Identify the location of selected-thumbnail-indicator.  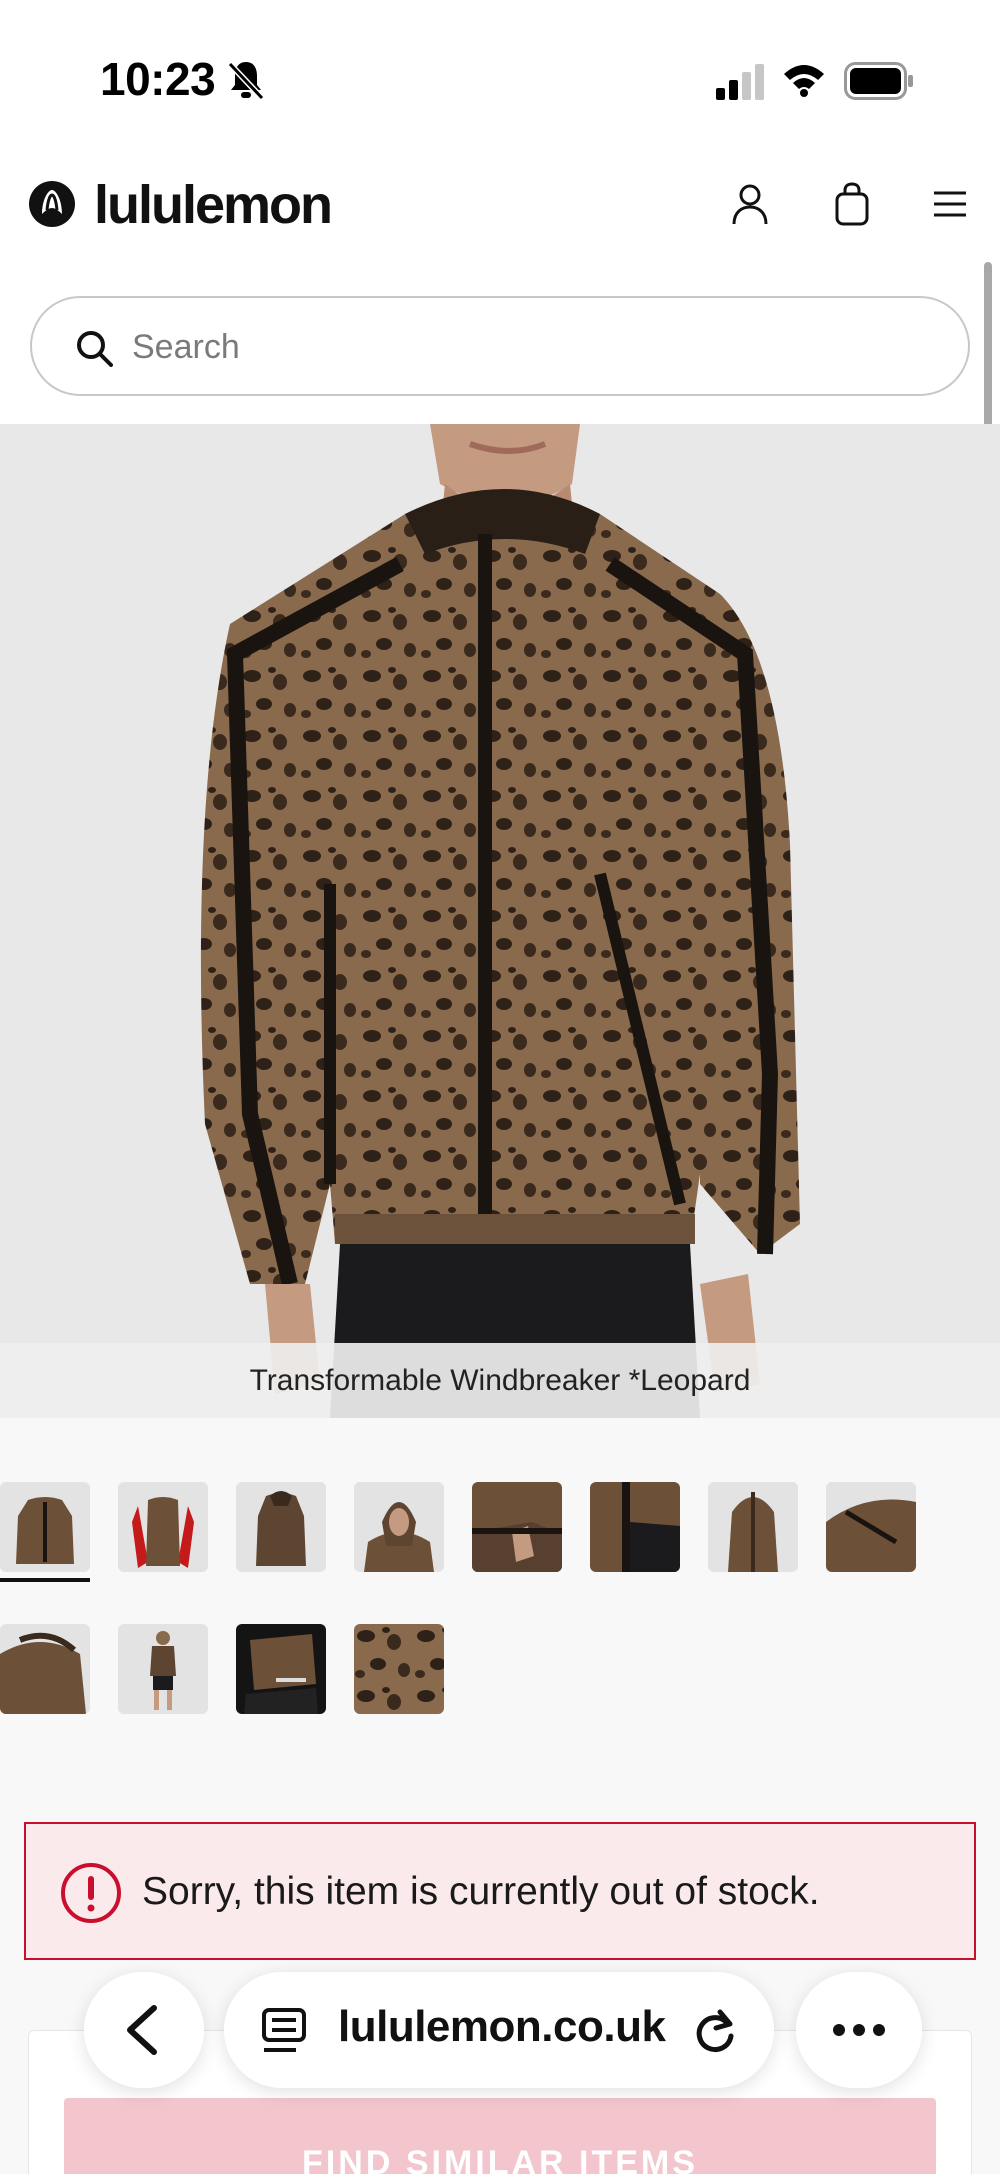
(45, 1580).